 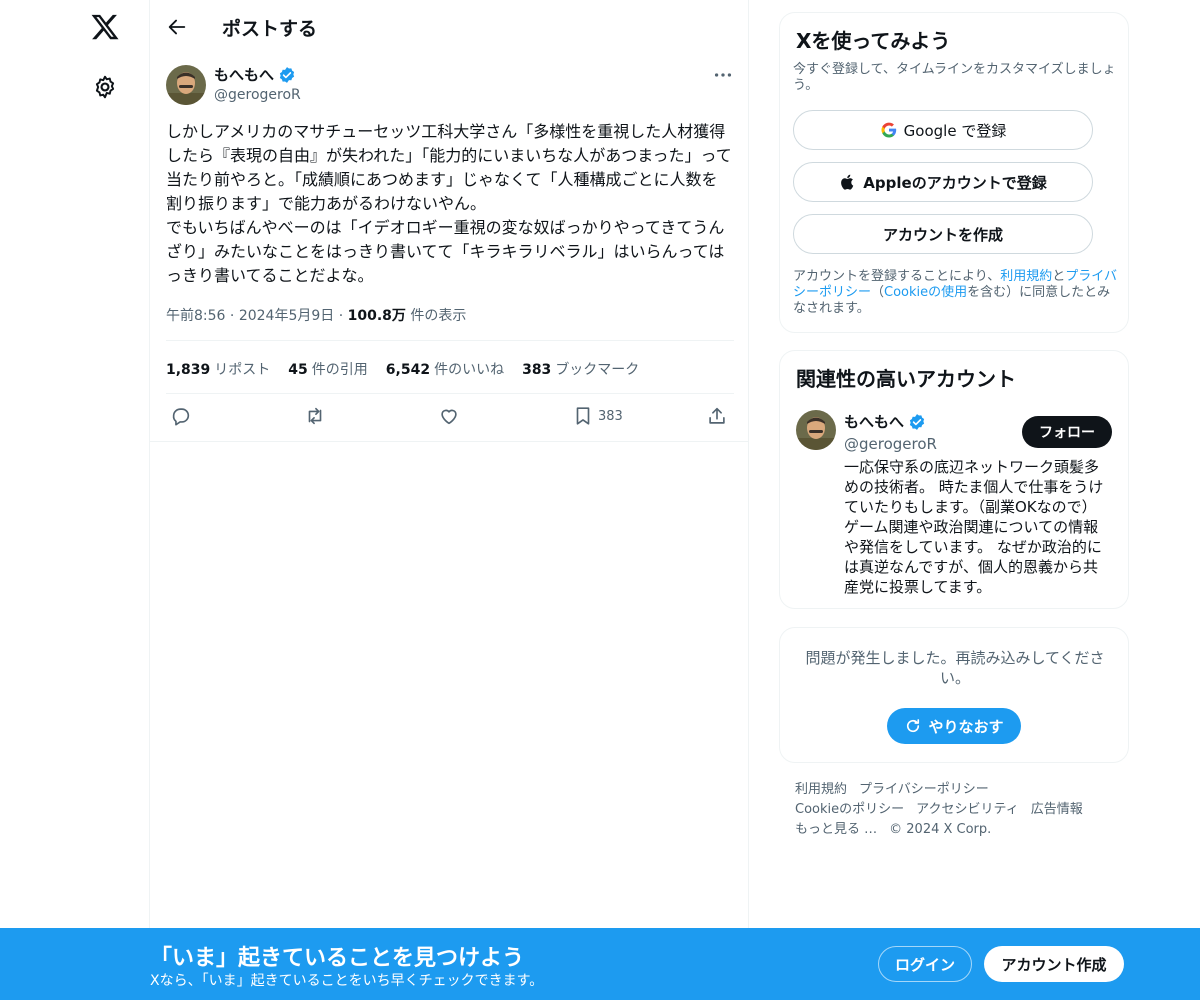 I want to click on follow-button: フォロー, so click(x=1067, y=432).